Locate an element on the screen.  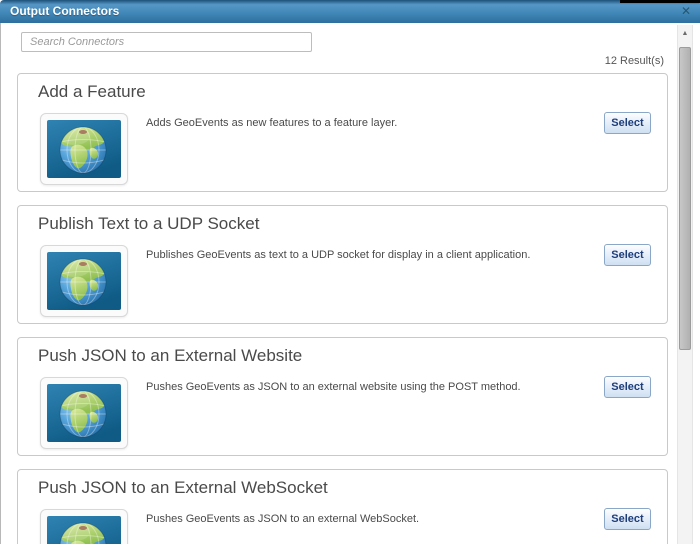
results-count: 12 Result(s) is located at coordinates (634, 61).